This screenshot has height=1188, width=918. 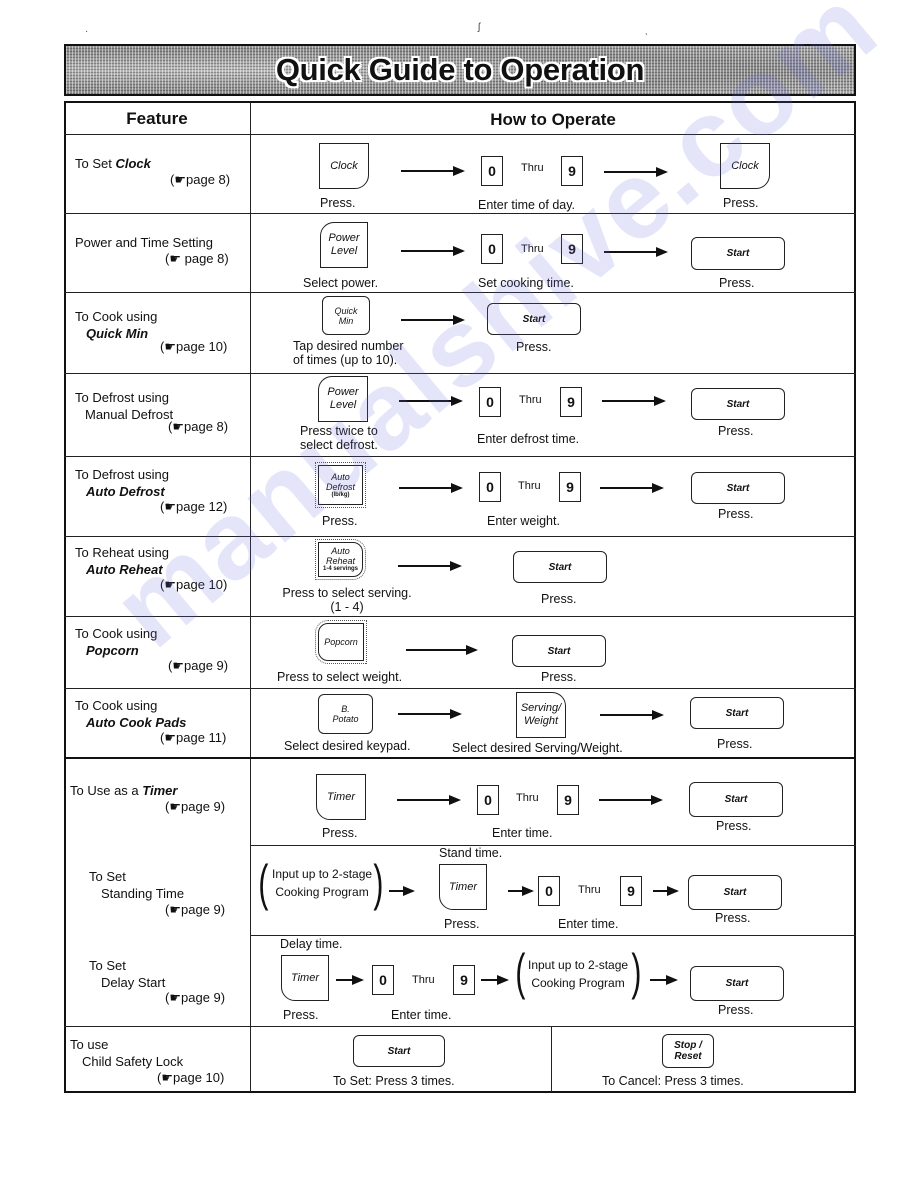 I want to click on clock-key: Clock, so click(x=344, y=166).